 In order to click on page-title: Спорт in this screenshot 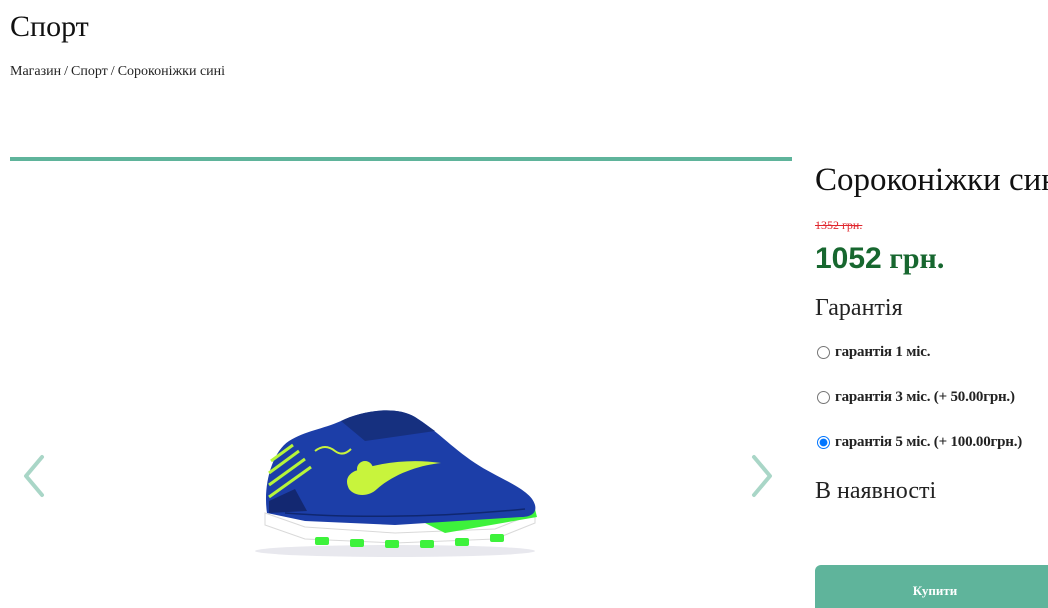, I will do `click(49, 26)`.